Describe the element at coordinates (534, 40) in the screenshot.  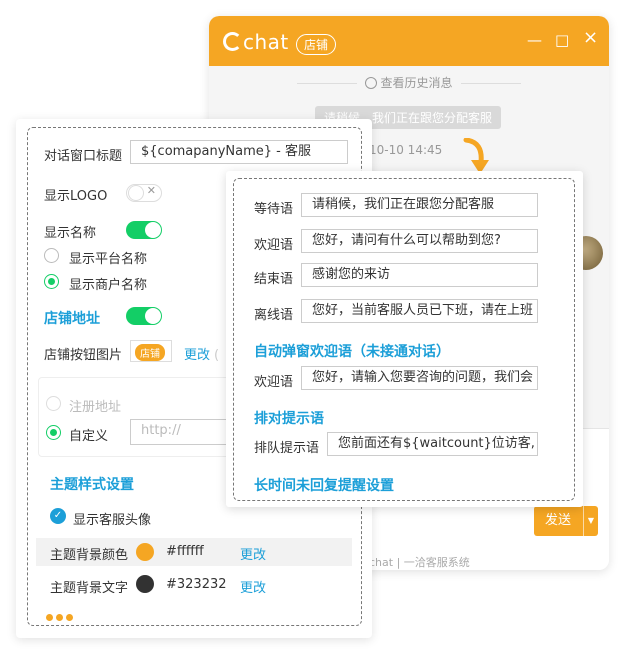
I see `minimize-icon: —` at that location.